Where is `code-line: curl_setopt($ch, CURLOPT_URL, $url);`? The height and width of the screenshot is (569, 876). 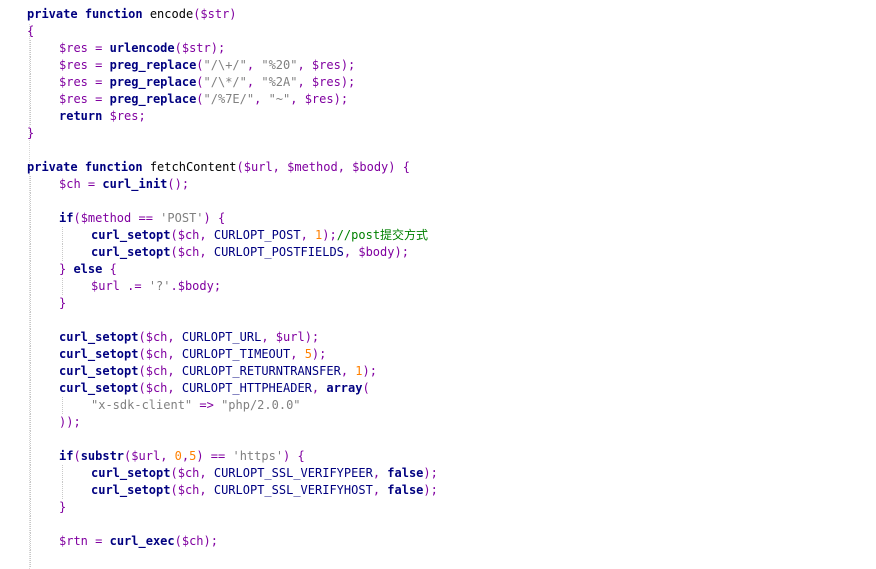 code-line: curl_setopt($ch, CURLOPT_URL, $url); is located at coordinates (232, 337).